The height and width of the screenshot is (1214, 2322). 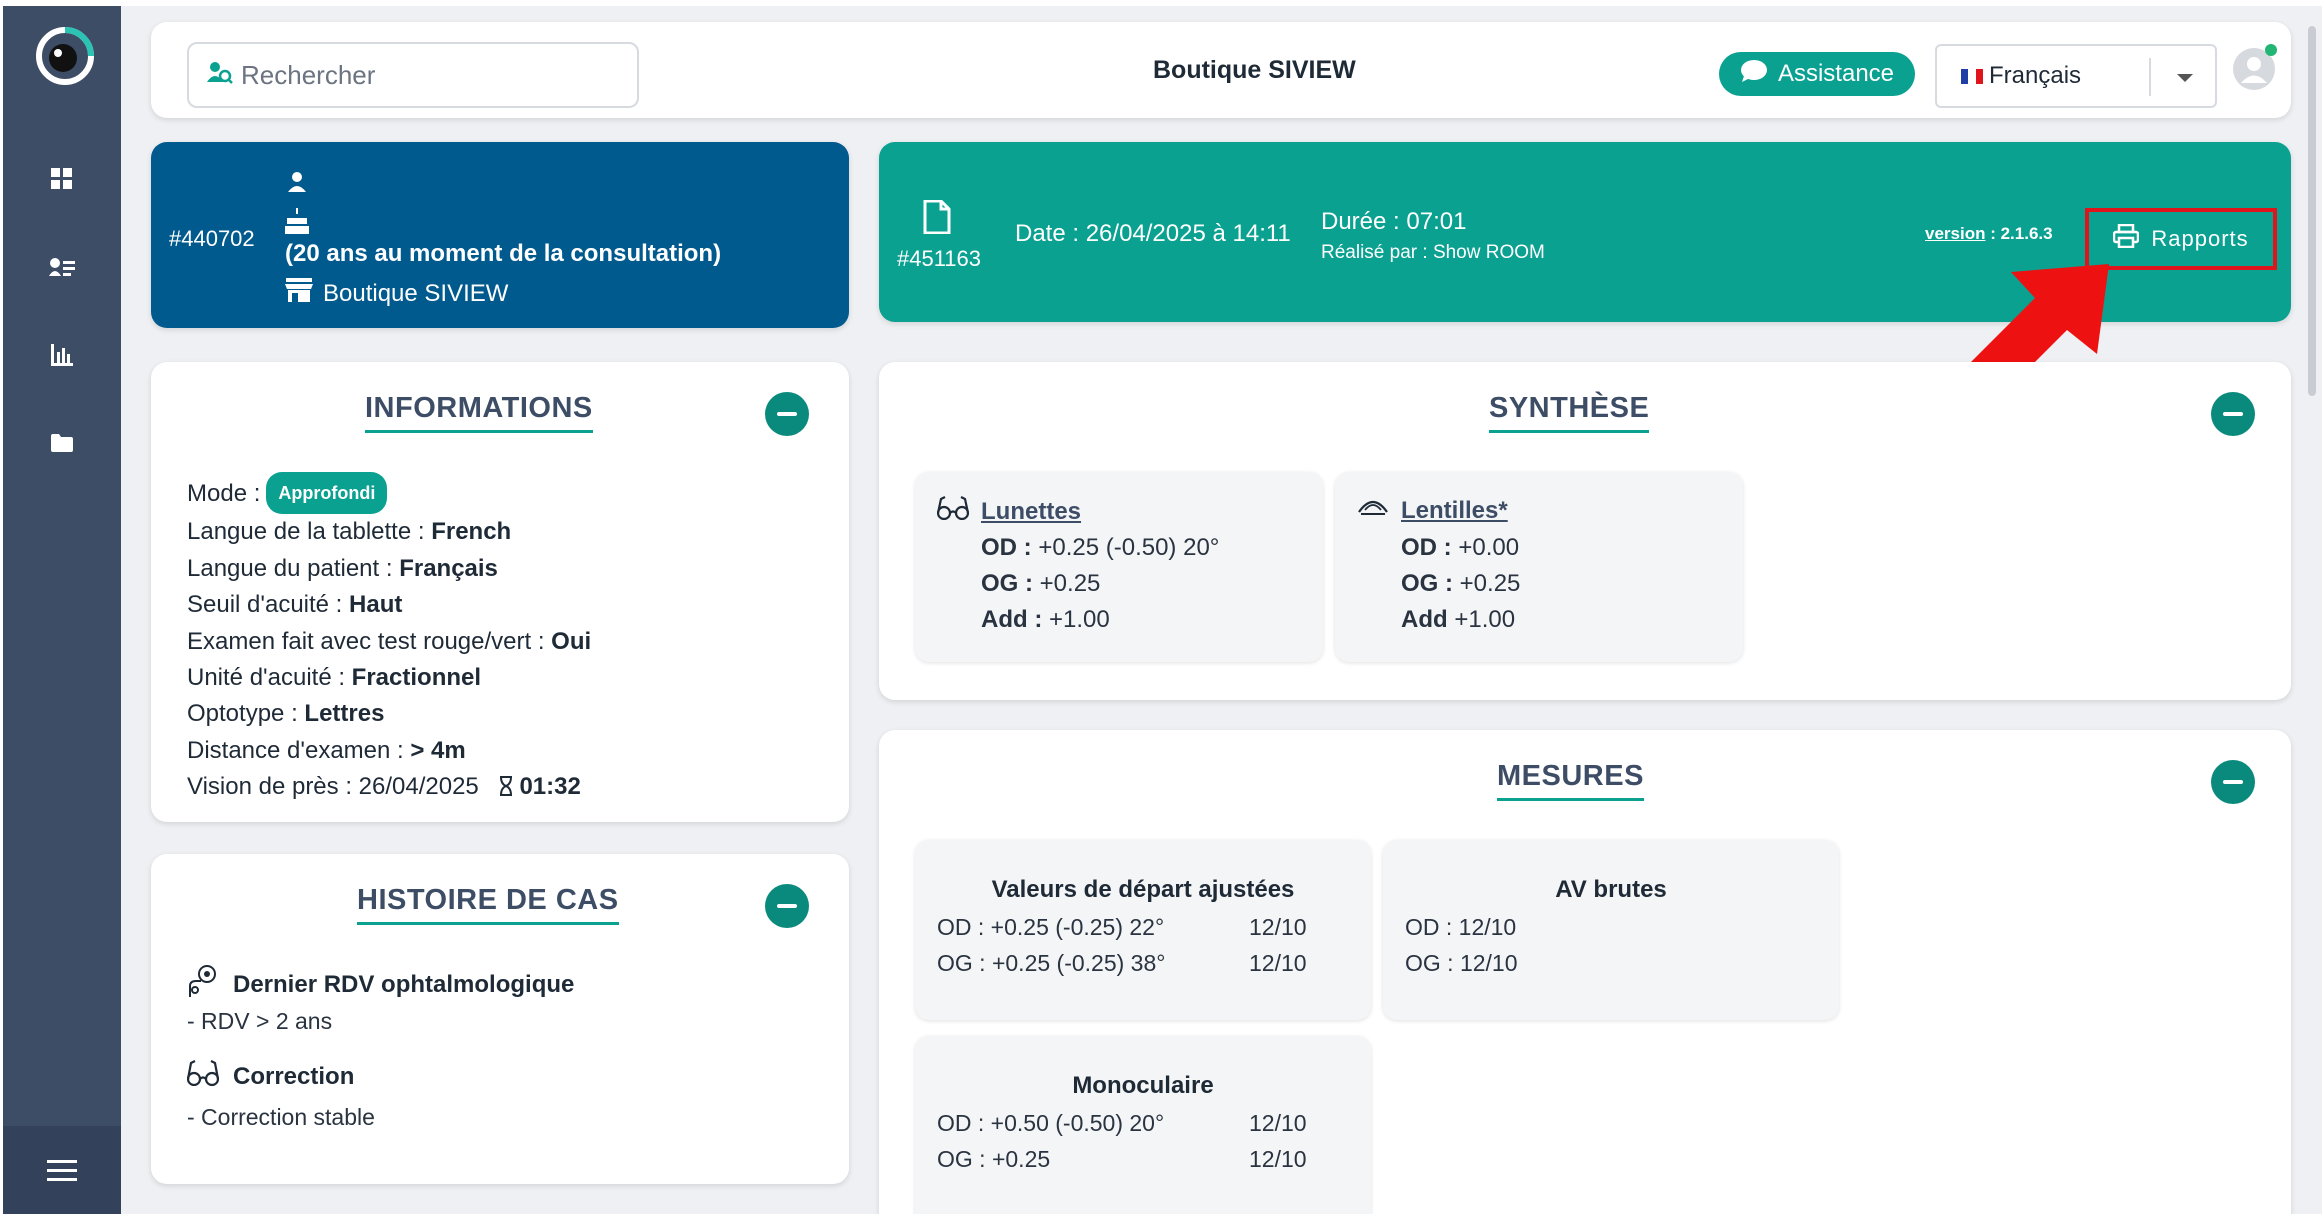 What do you see at coordinates (389, 788) in the screenshot?
I see `near-vision-row: Vision de près : 26/04/2025 01:32` at bounding box center [389, 788].